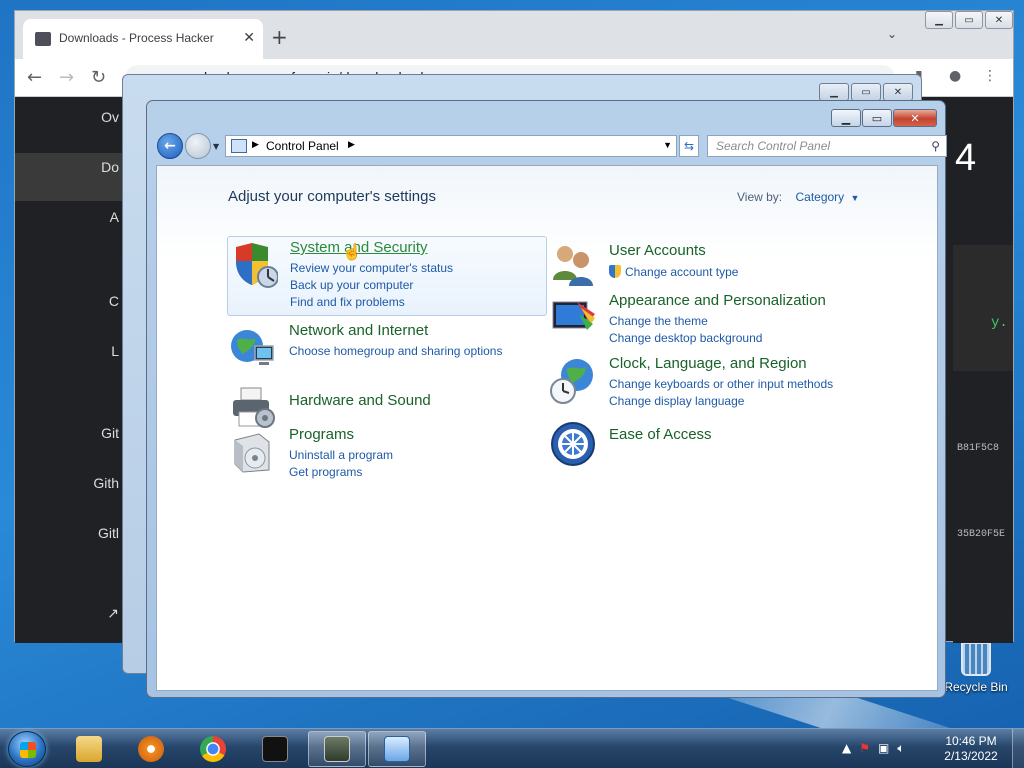 This screenshot has width=1024, height=768. I want to click on action-center-flag-icon: ⚑, so click(864, 748).